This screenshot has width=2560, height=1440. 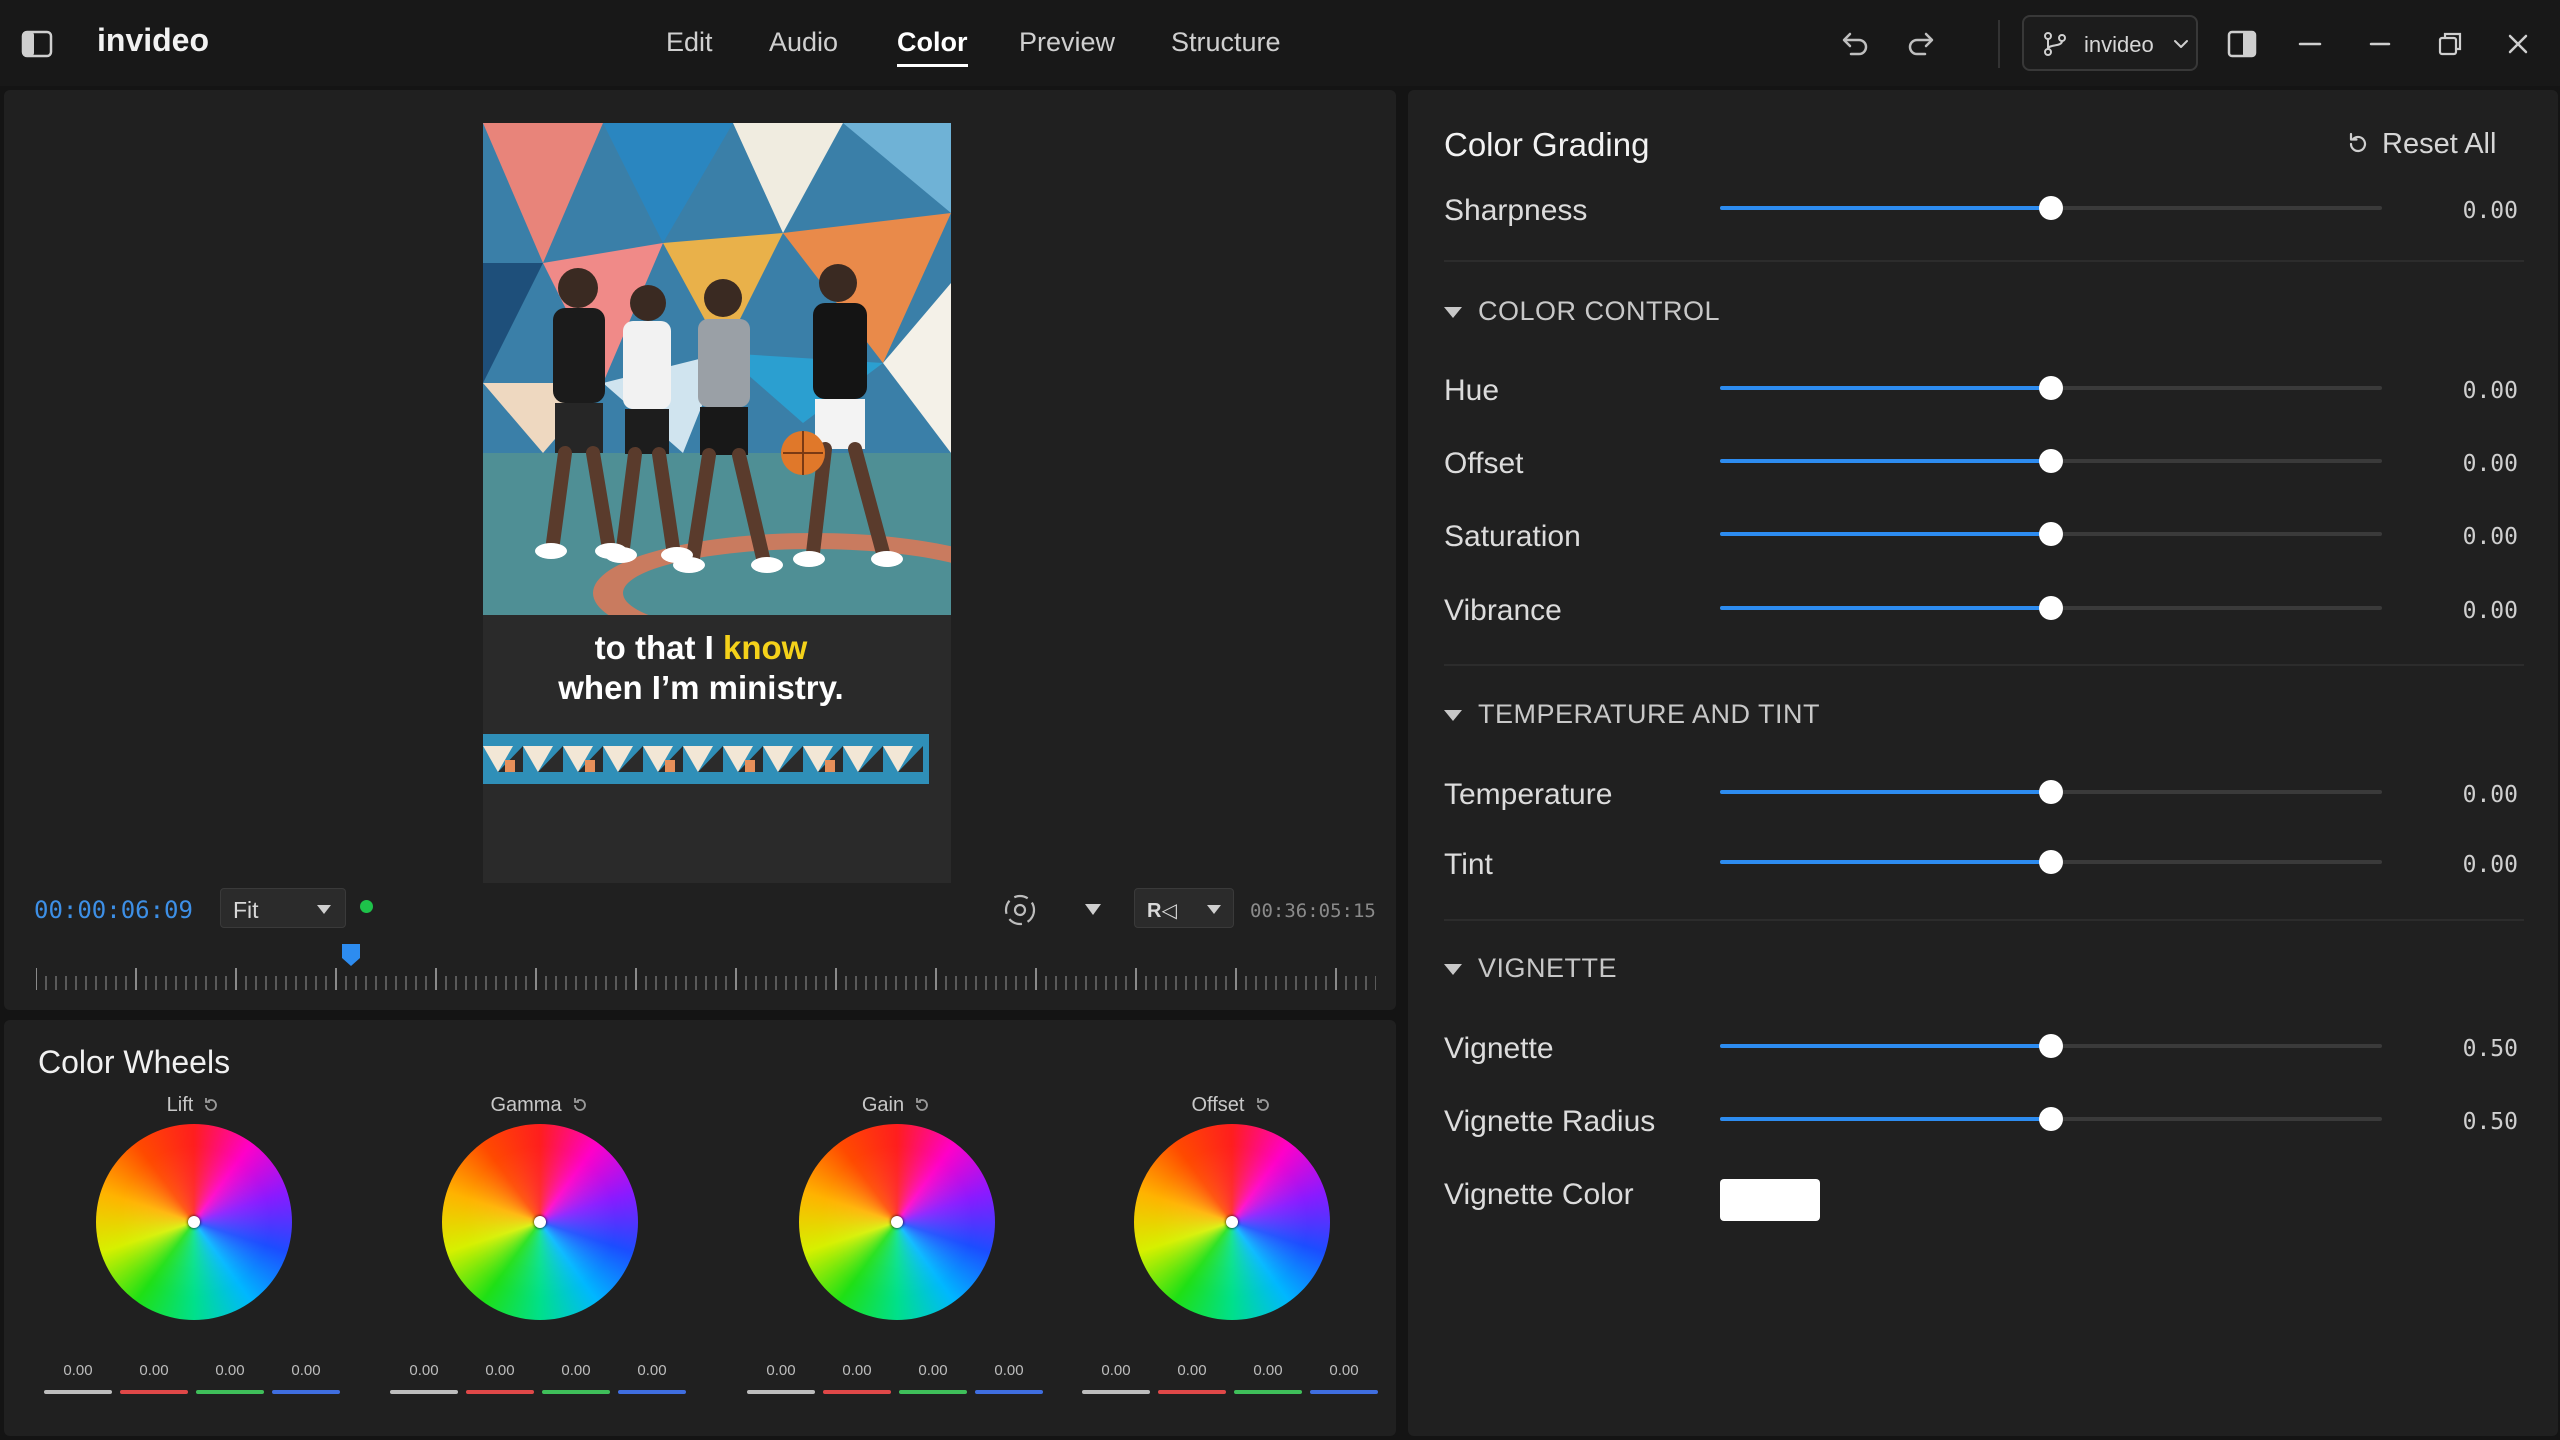 What do you see at coordinates (2483, 391) in the screenshot?
I see `slider-value-hue: 0.00` at bounding box center [2483, 391].